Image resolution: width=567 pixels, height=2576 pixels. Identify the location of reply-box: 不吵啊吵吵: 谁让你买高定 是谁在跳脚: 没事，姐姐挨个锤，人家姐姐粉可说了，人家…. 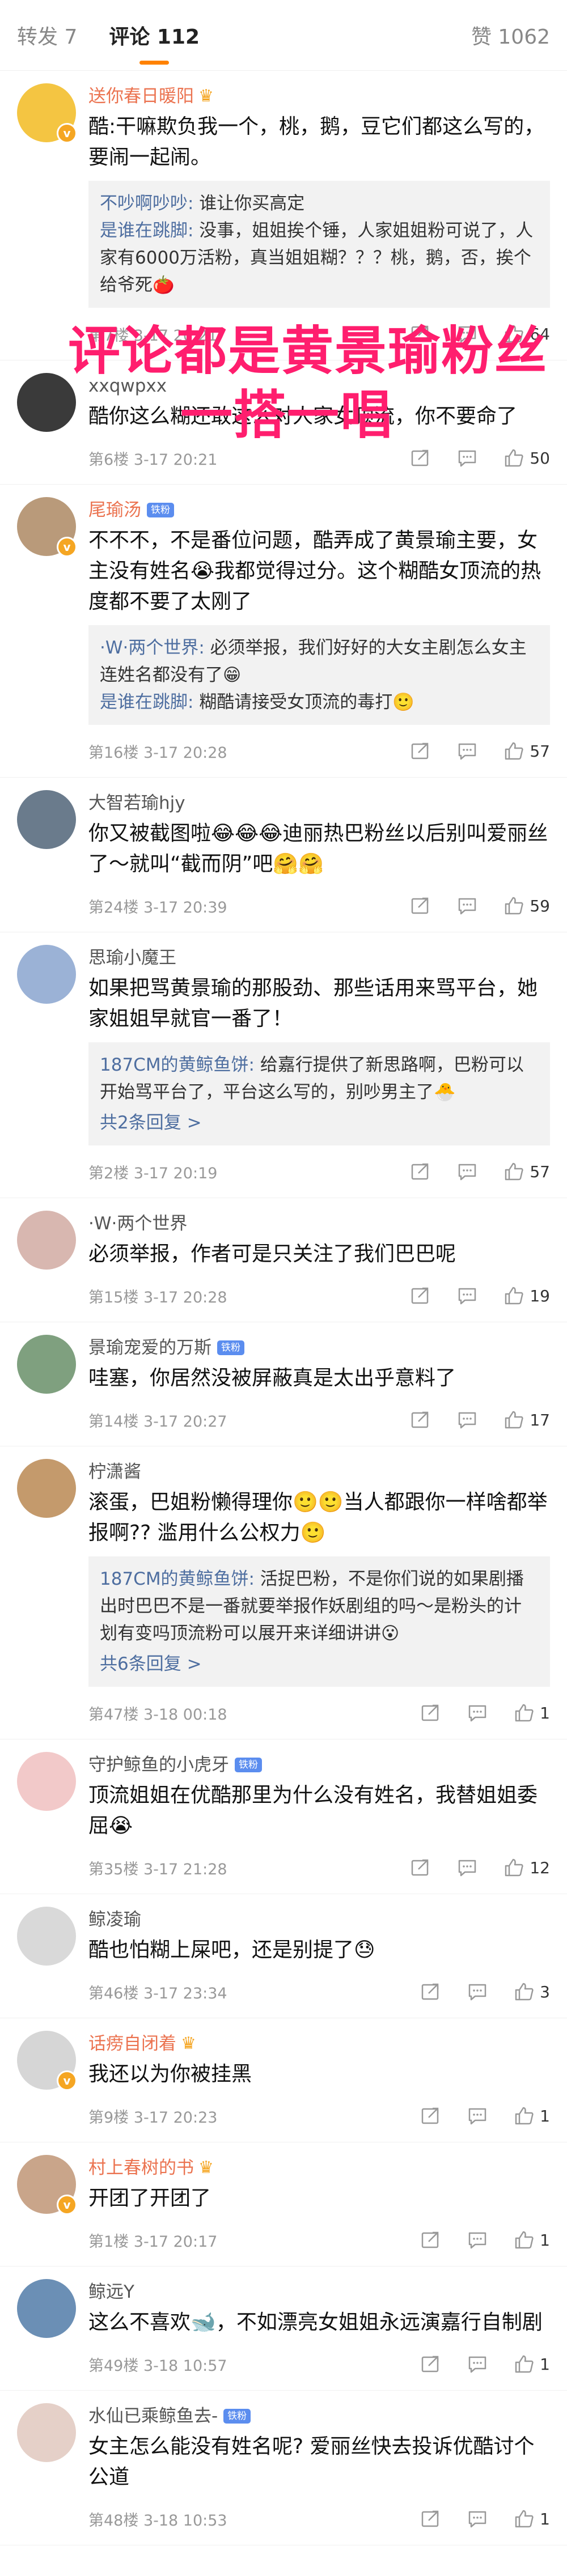
(319, 244).